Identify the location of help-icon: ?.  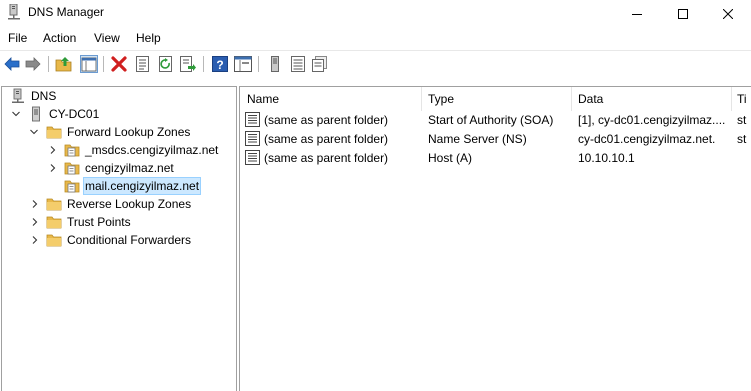
(220, 64).